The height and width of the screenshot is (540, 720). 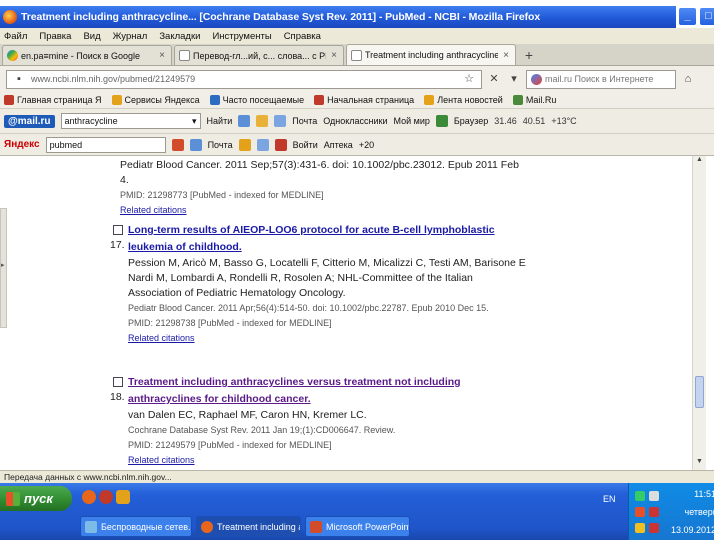 What do you see at coordinates (470, 100) in the screenshot?
I see `bookmark-label: Лента новостей` at bounding box center [470, 100].